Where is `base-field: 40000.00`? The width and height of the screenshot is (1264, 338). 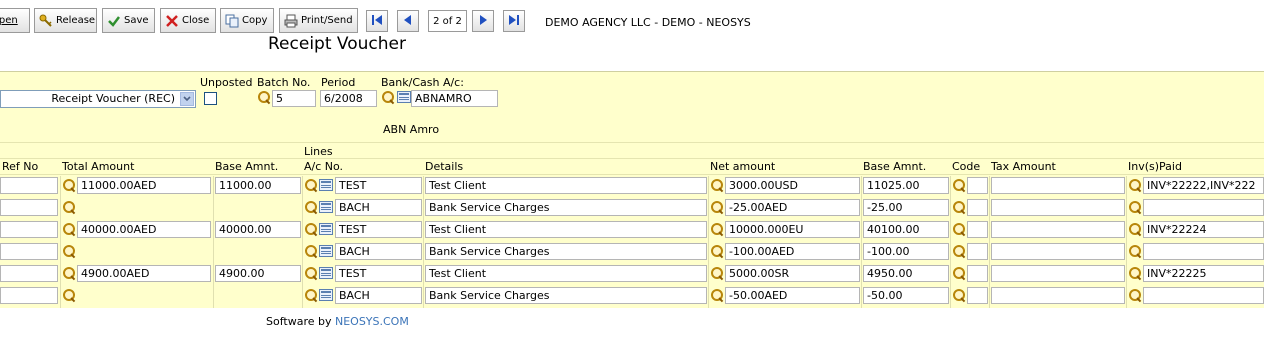 base-field: 40000.00 is located at coordinates (258, 229).